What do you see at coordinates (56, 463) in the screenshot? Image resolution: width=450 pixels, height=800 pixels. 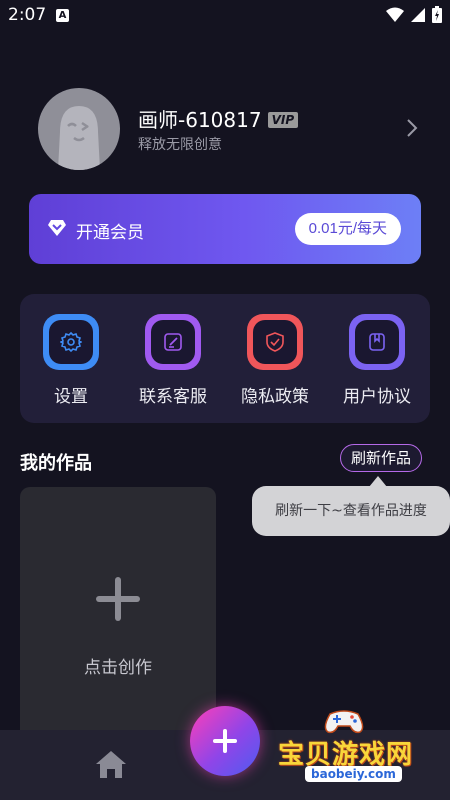 I see `works-title: 我的作品` at bounding box center [56, 463].